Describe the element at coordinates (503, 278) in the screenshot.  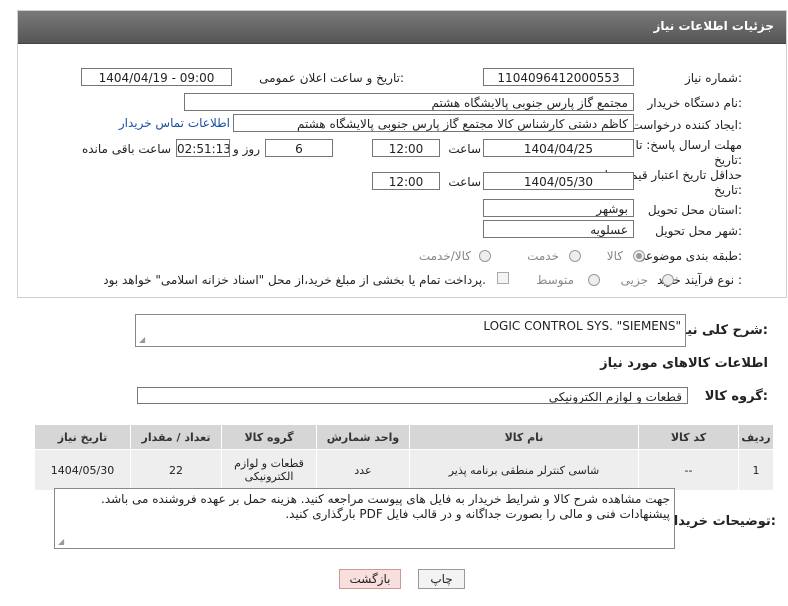
I see `treasury-payment-checkbox` at that location.